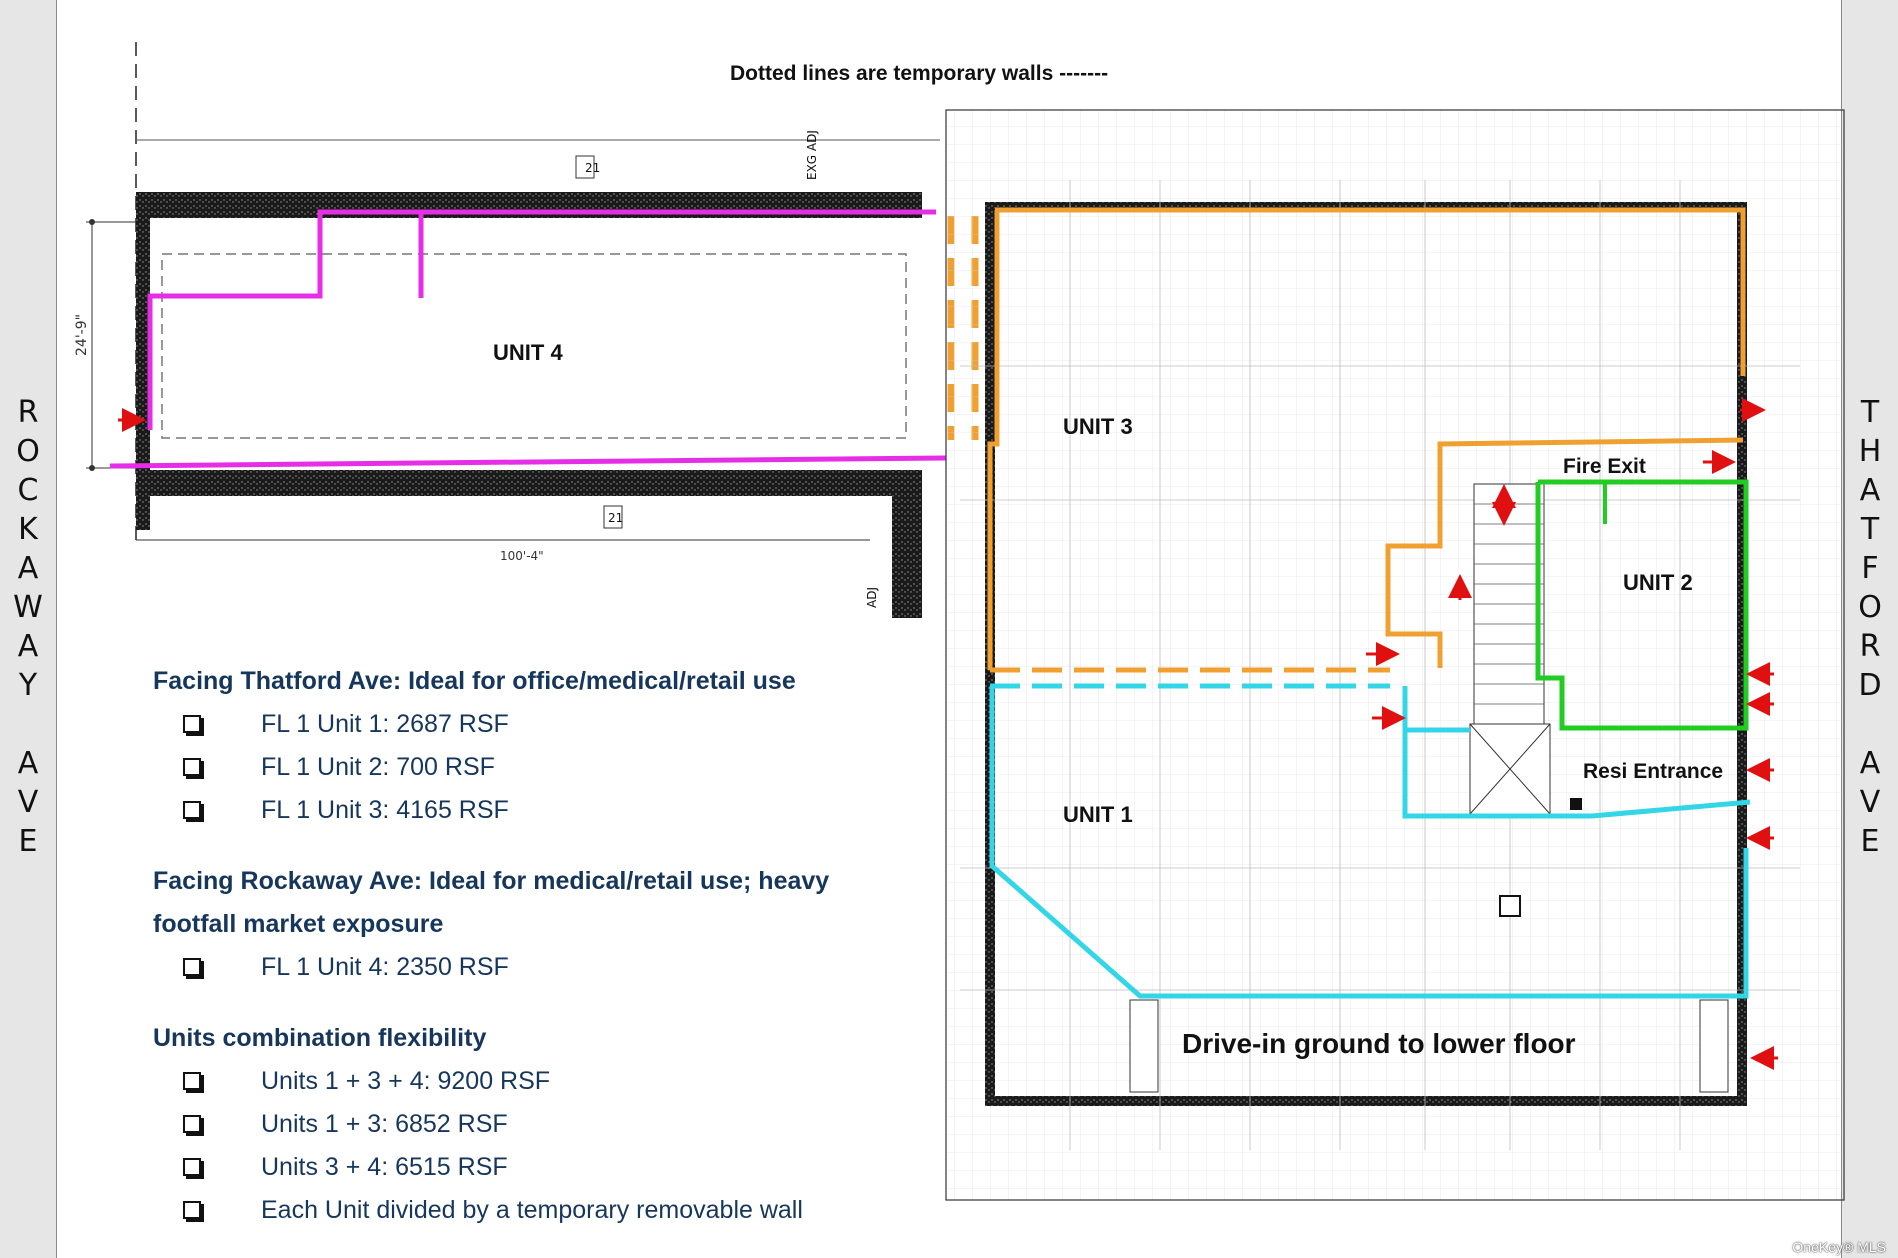 The image size is (1898, 1258). Describe the element at coordinates (378, 767) in the screenshot. I see `list-item-text: FL 1 Unit 2: 700 RSF` at that location.